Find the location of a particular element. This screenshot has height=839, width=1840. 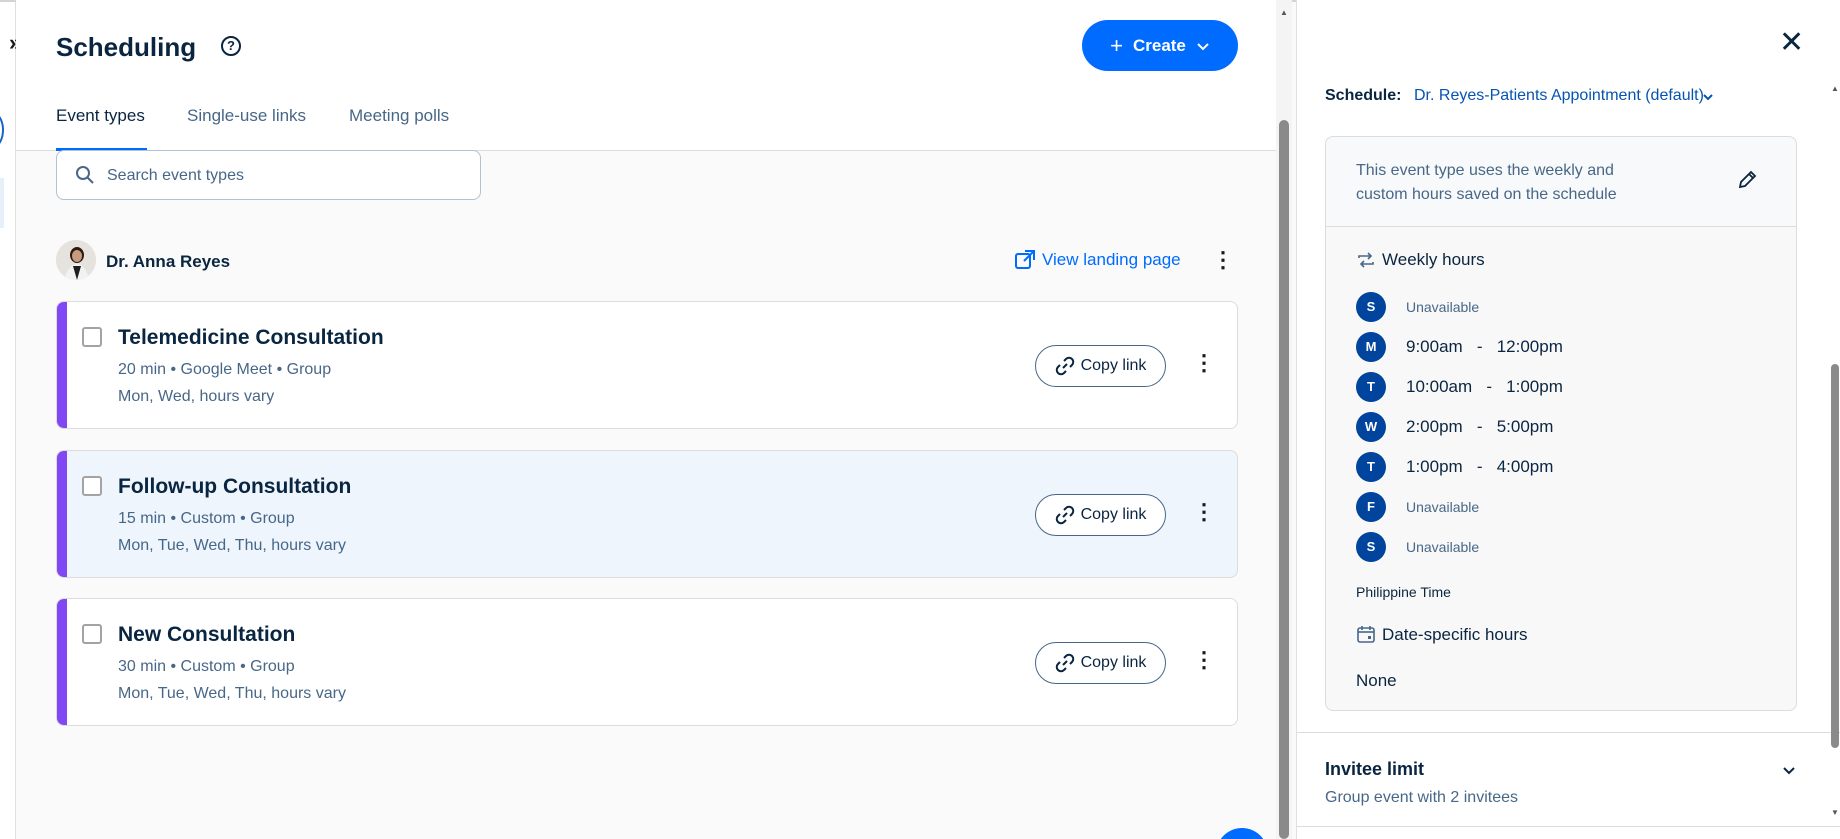

view-landing-page-link: View landing page is located at coordinates (1097, 260).